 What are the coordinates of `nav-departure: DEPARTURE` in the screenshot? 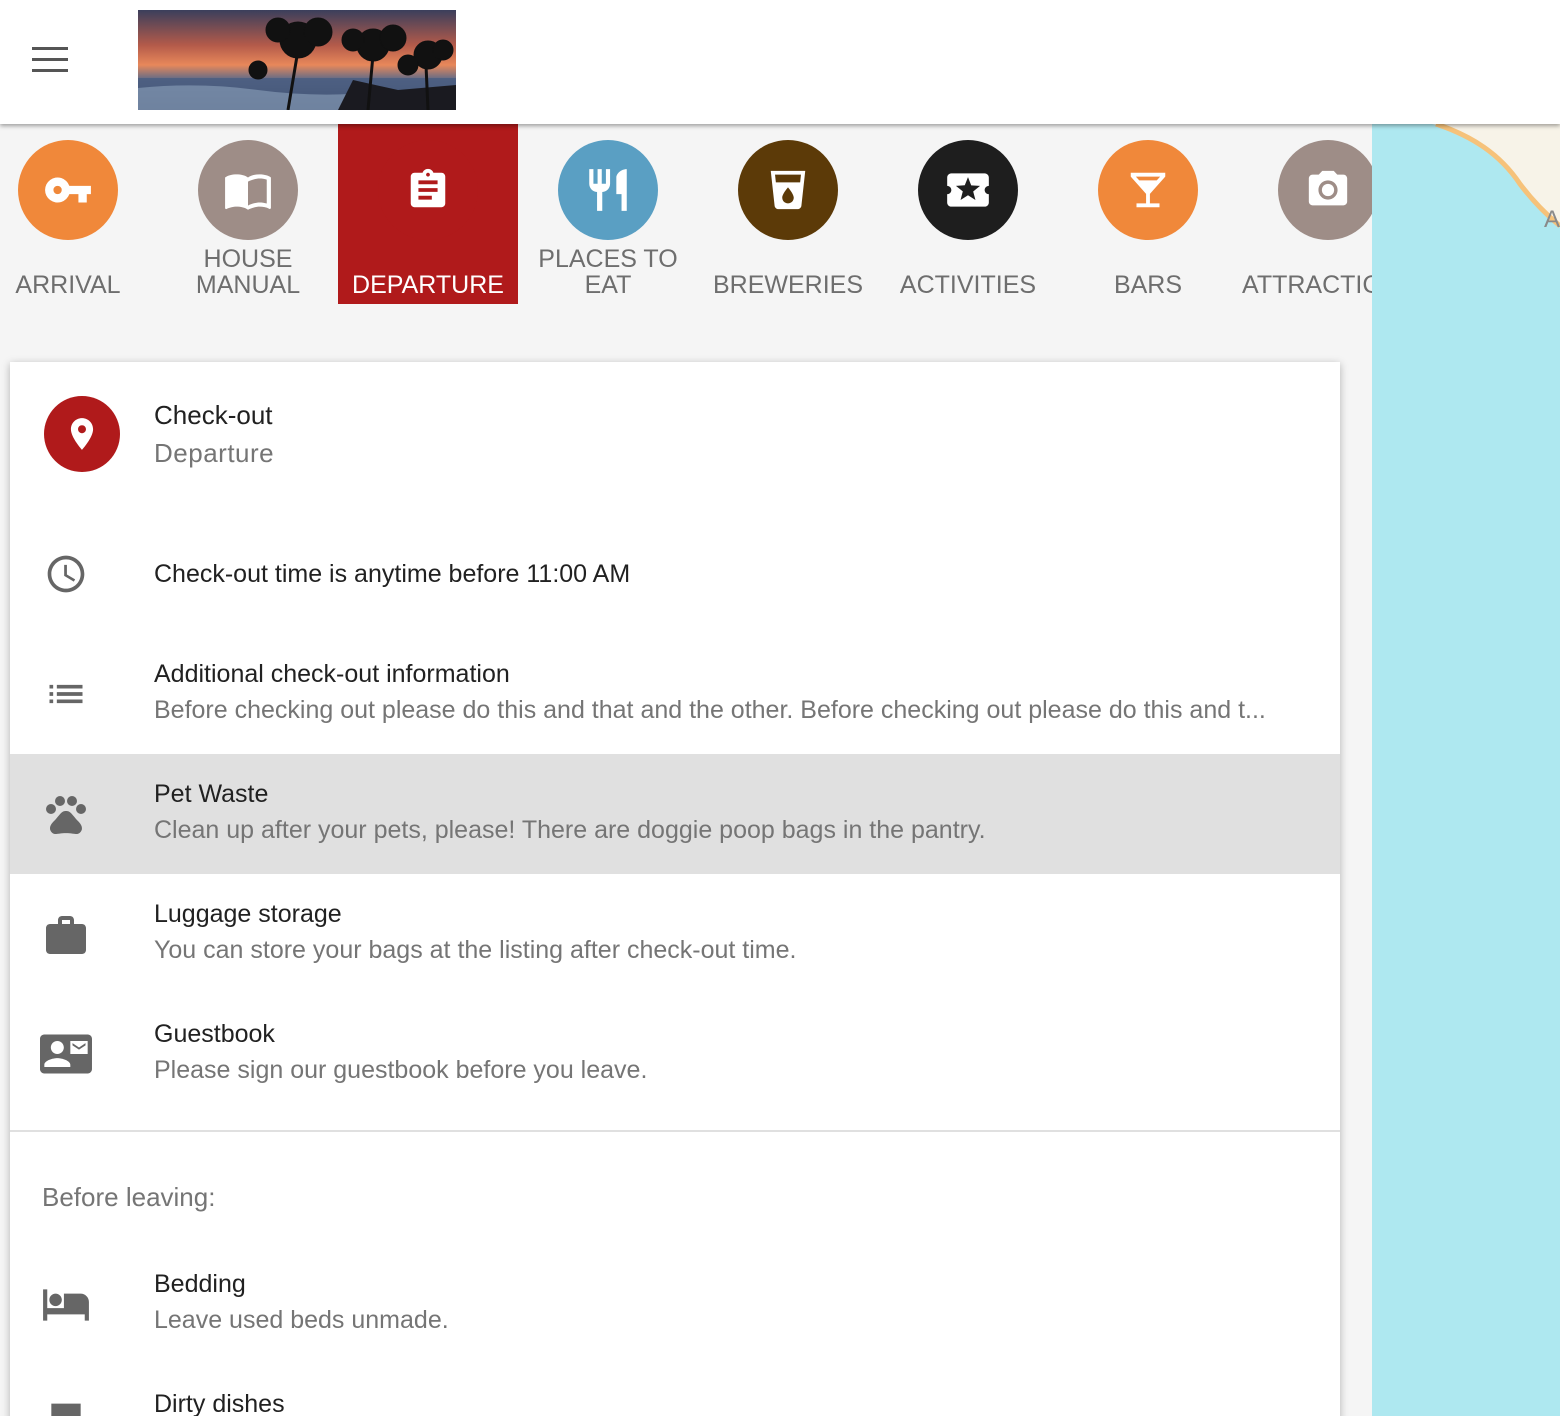 It's located at (428, 214).